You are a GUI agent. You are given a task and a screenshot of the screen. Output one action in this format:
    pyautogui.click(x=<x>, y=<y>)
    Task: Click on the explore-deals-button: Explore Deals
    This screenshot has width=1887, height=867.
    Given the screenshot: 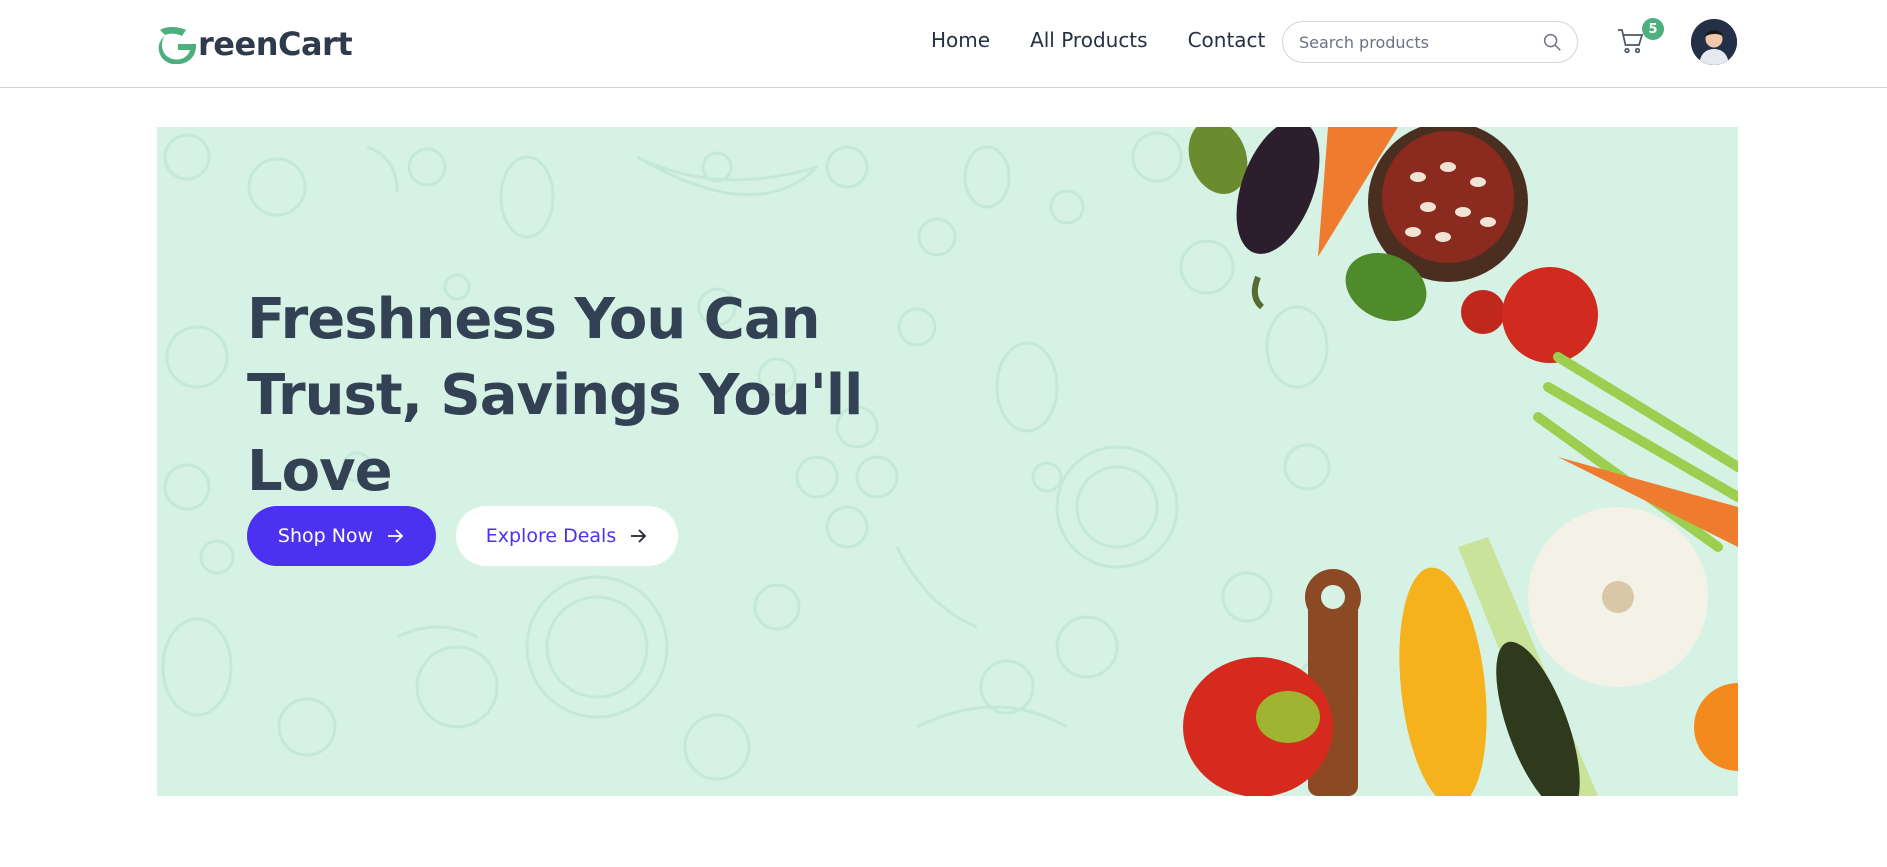 What is the action you would take?
    pyautogui.click(x=567, y=536)
    